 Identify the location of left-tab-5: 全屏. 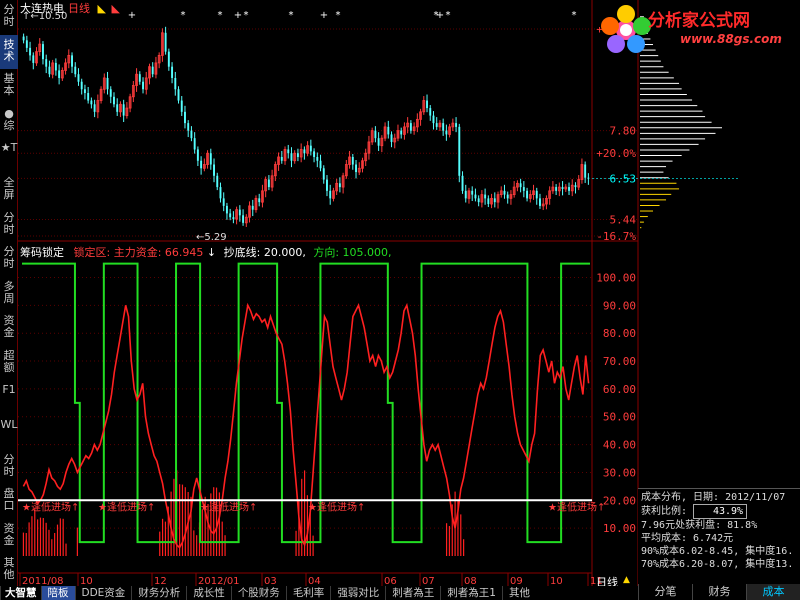
(9, 190).